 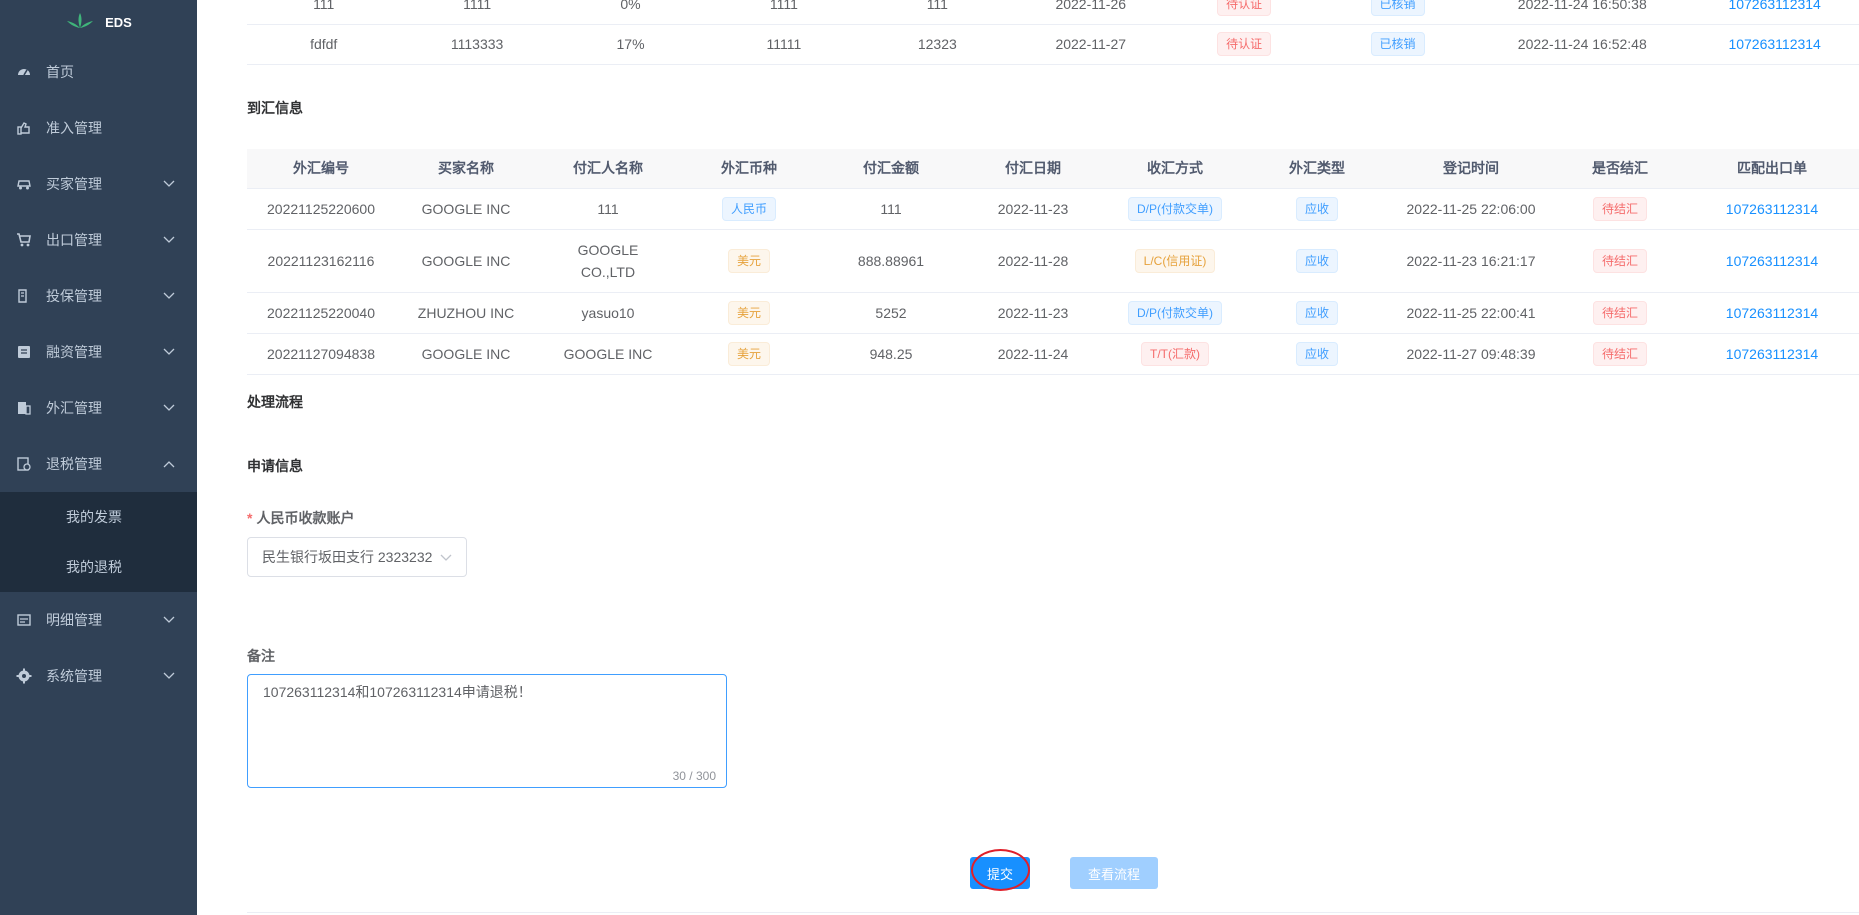 What do you see at coordinates (748, 208) in the screenshot?
I see `currency-badge: 人民币` at bounding box center [748, 208].